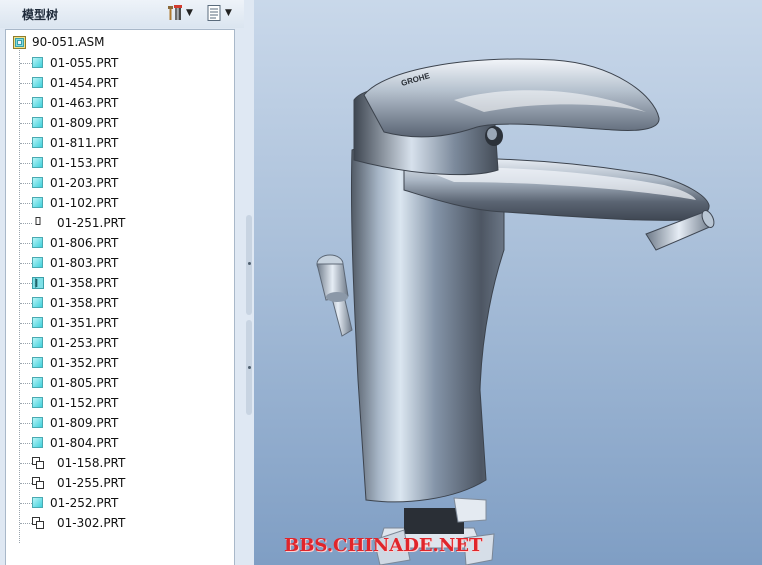 The width and height of the screenshot is (762, 565). What do you see at coordinates (84, 263) in the screenshot?
I see `tree-item-label: 01-803.PRT` at bounding box center [84, 263].